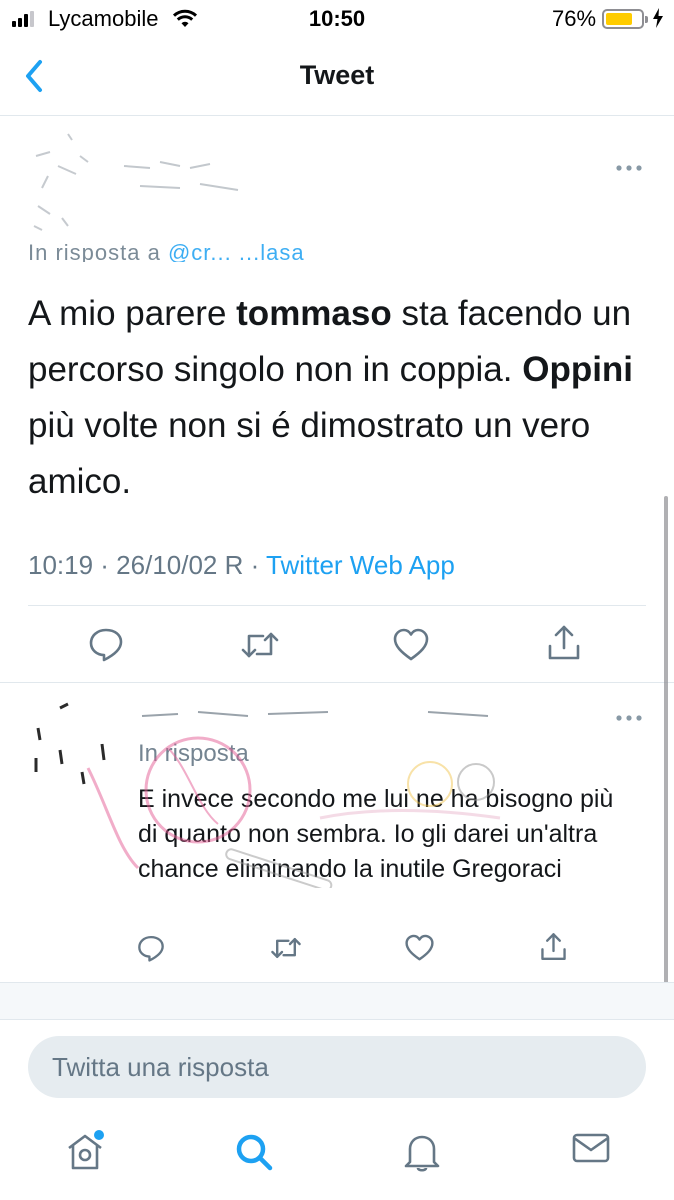 This screenshot has width=674, height=1200. What do you see at coordinates (337, 1067) in the screenshot?
I see `reply-compose-input: Twitta una risposta` at bounding box center [337, 1067].